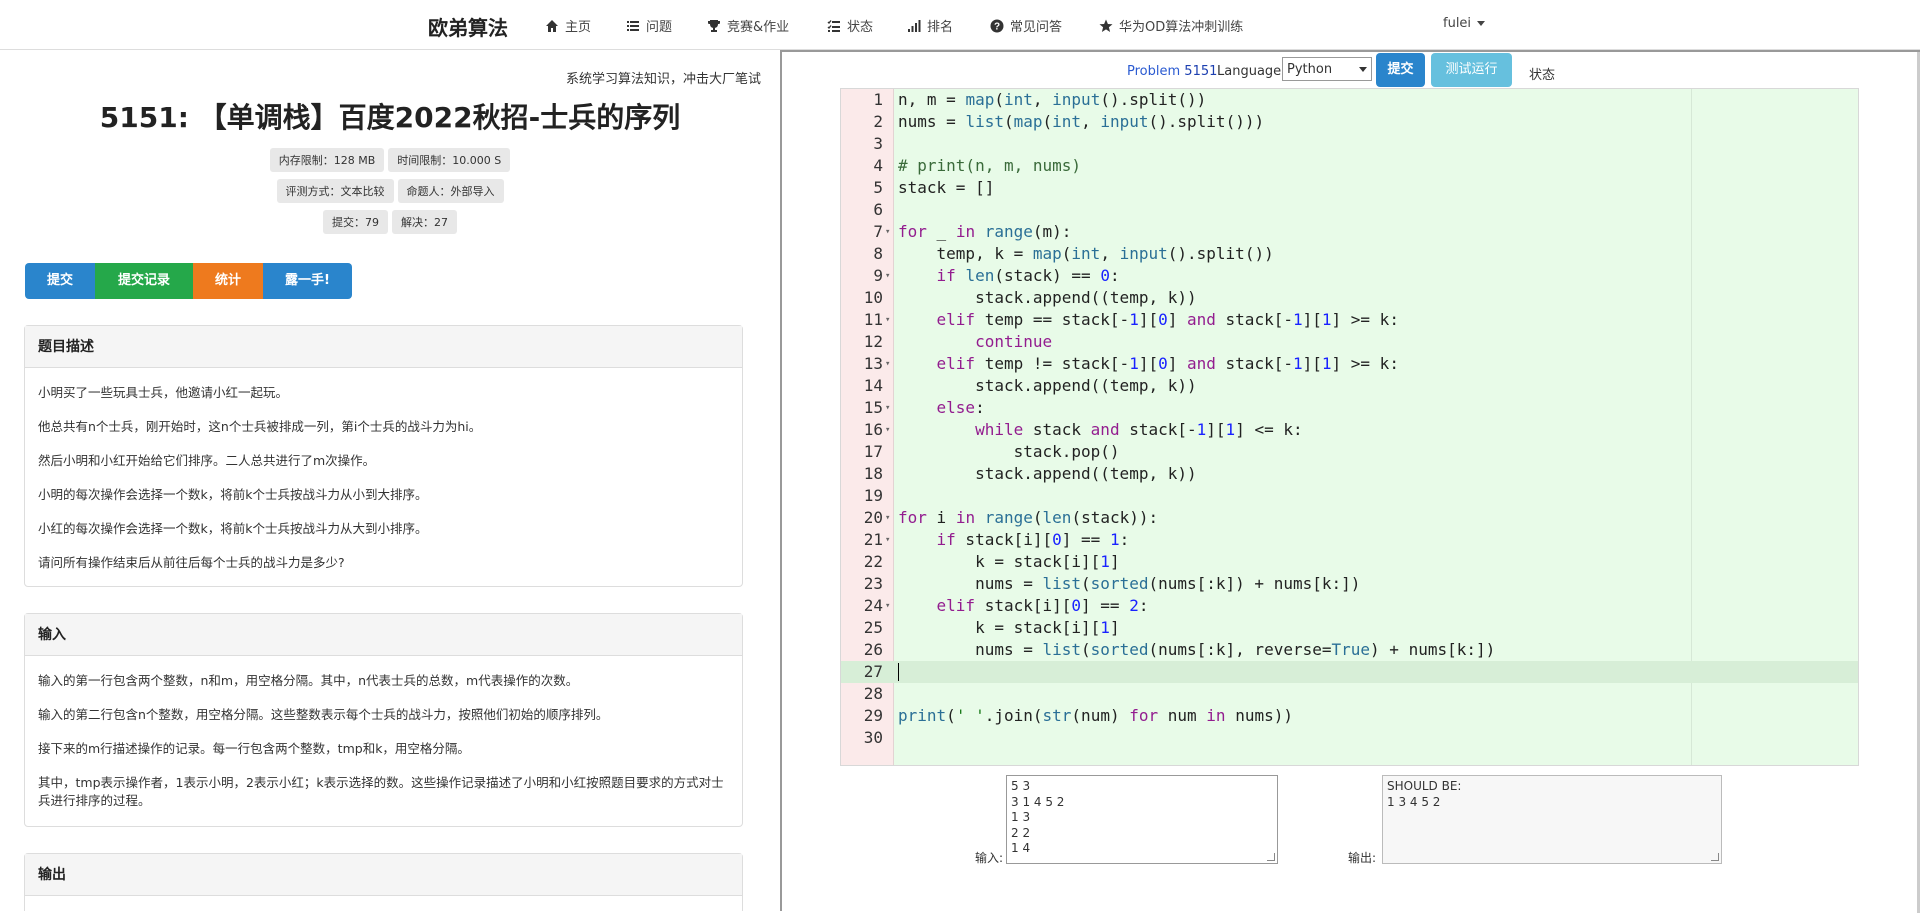 The height and width of the screenshot is (913, 1920). Describe the element at coordinates (1349, 606) in the screenshot. I see `code-line: 24 ▾ elif stack[i][0] == 2:` at that location.